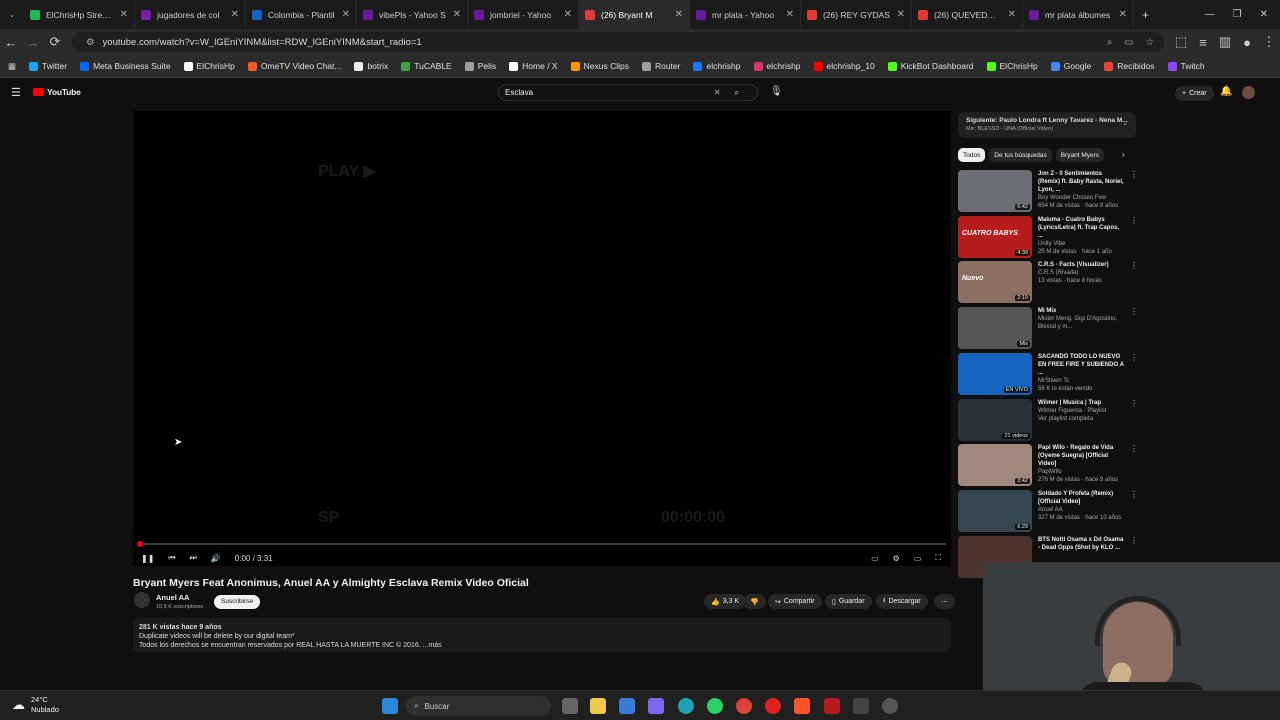  Describe the element at coordinates (79, 14) in the screenshot. I see `browser-tab: ElChrisHp Stream ✕` at that location.